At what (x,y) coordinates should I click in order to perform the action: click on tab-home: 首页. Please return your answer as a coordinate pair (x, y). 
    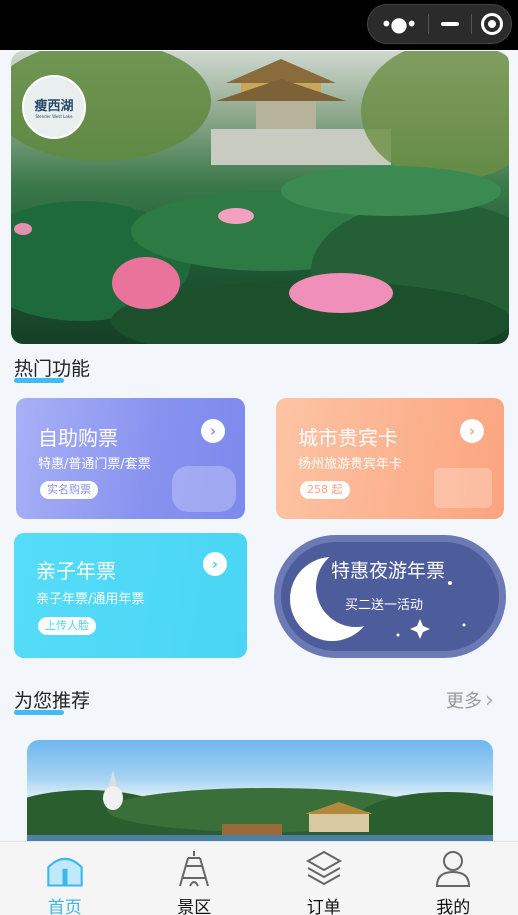
    Looking at the image, I should click on (65, 878).